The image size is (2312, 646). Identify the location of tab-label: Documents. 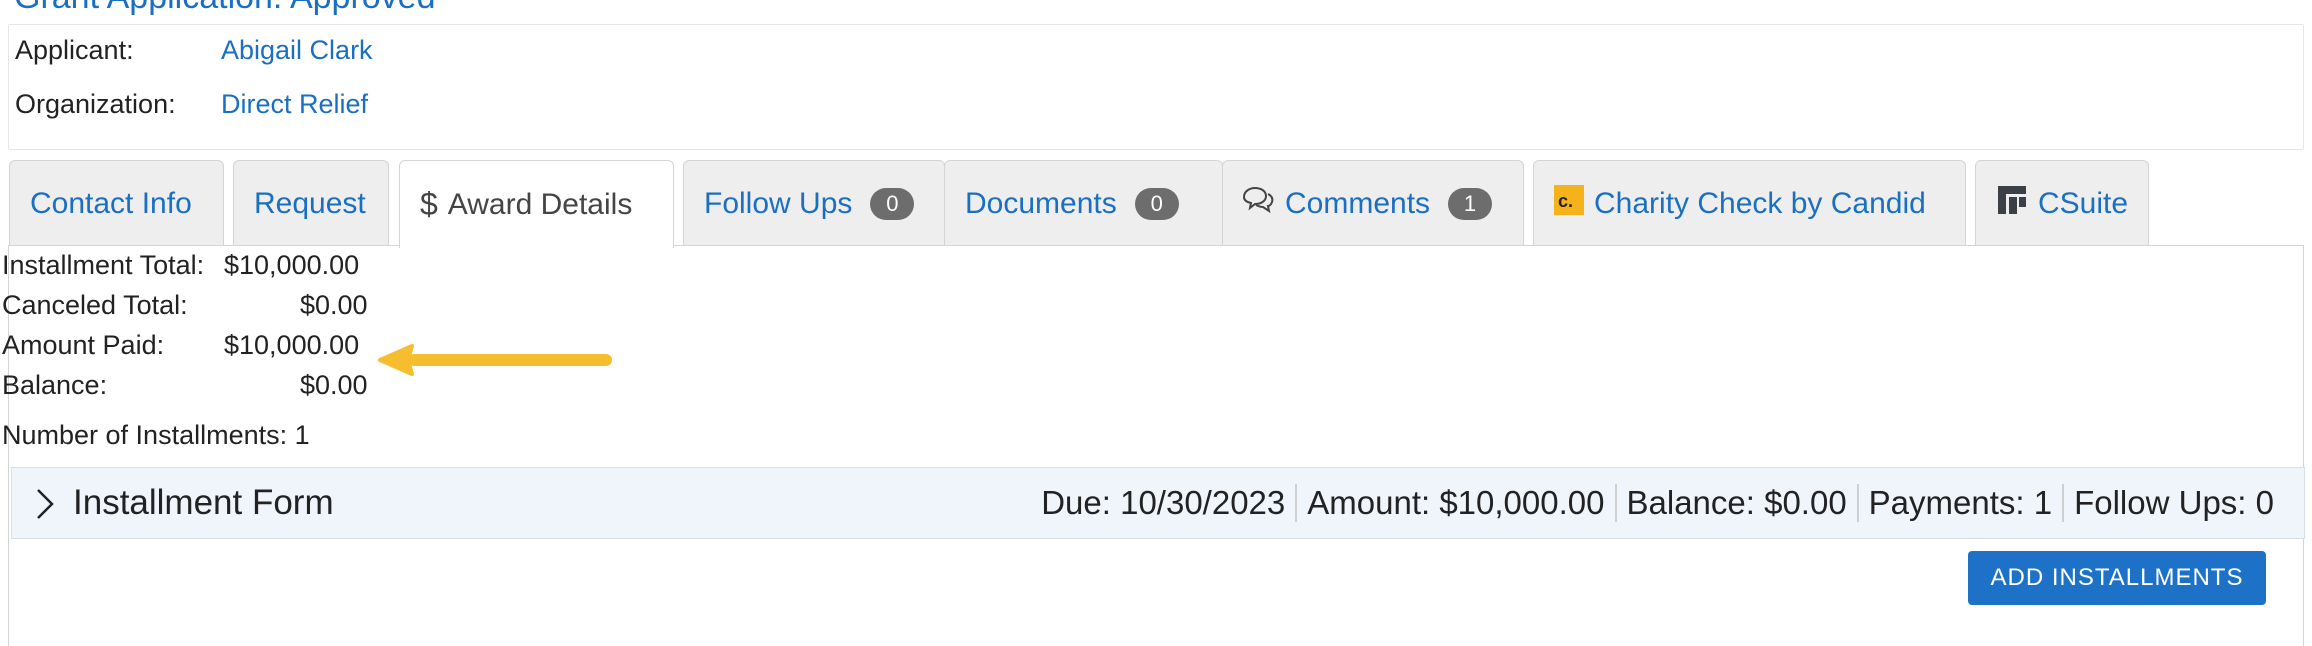
(1041, 203).